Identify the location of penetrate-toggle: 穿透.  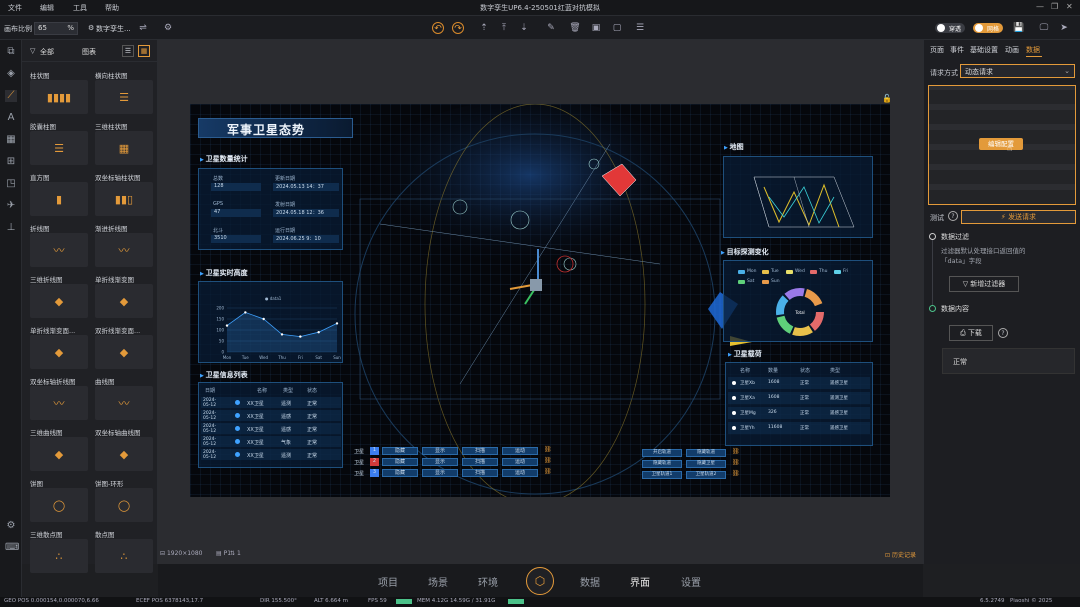
(950, 28).